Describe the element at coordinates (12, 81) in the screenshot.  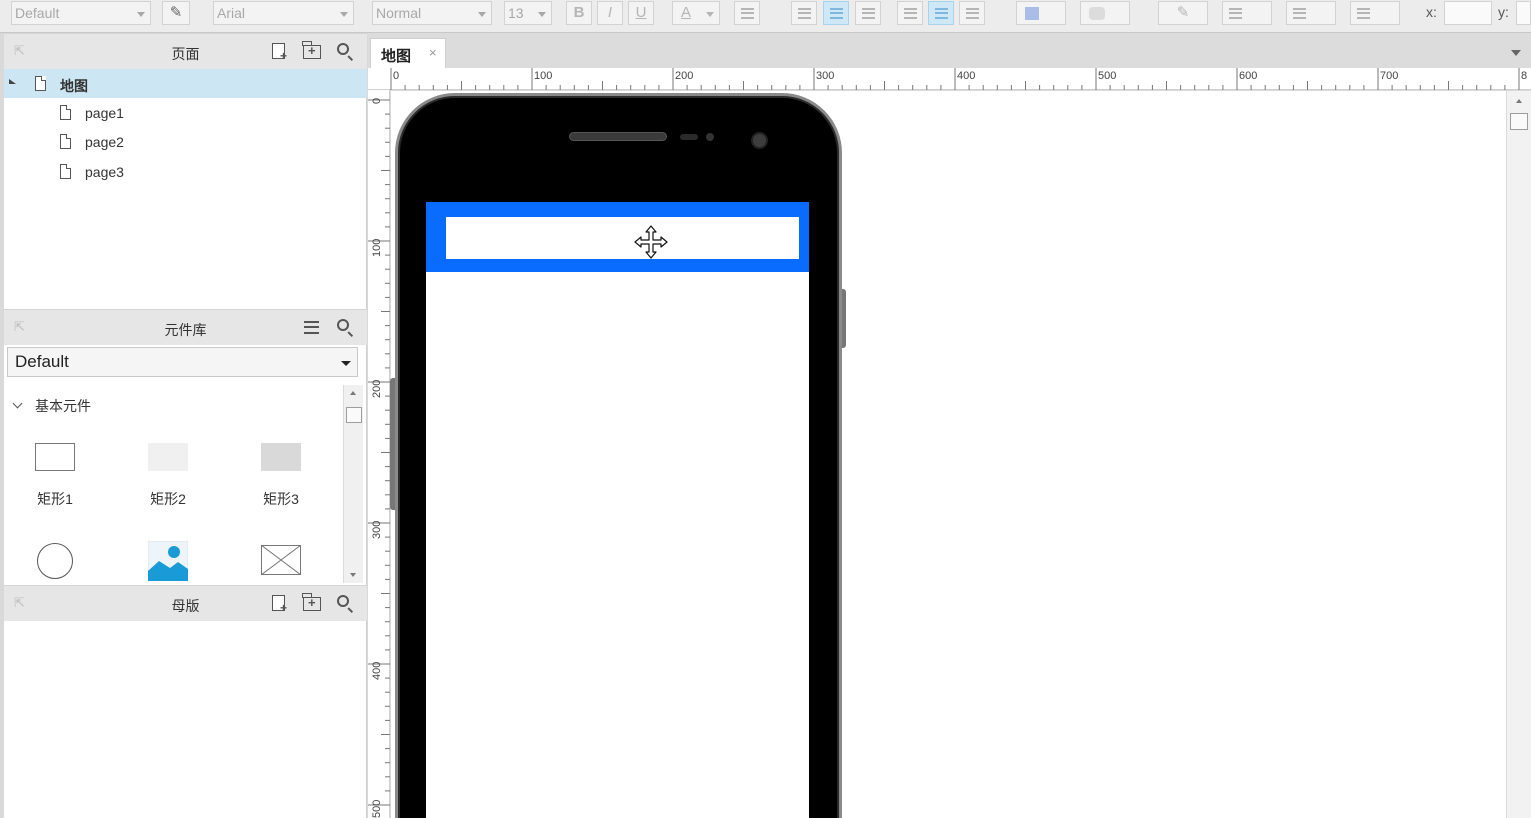
I see `expand-triangle-icon` at that location.